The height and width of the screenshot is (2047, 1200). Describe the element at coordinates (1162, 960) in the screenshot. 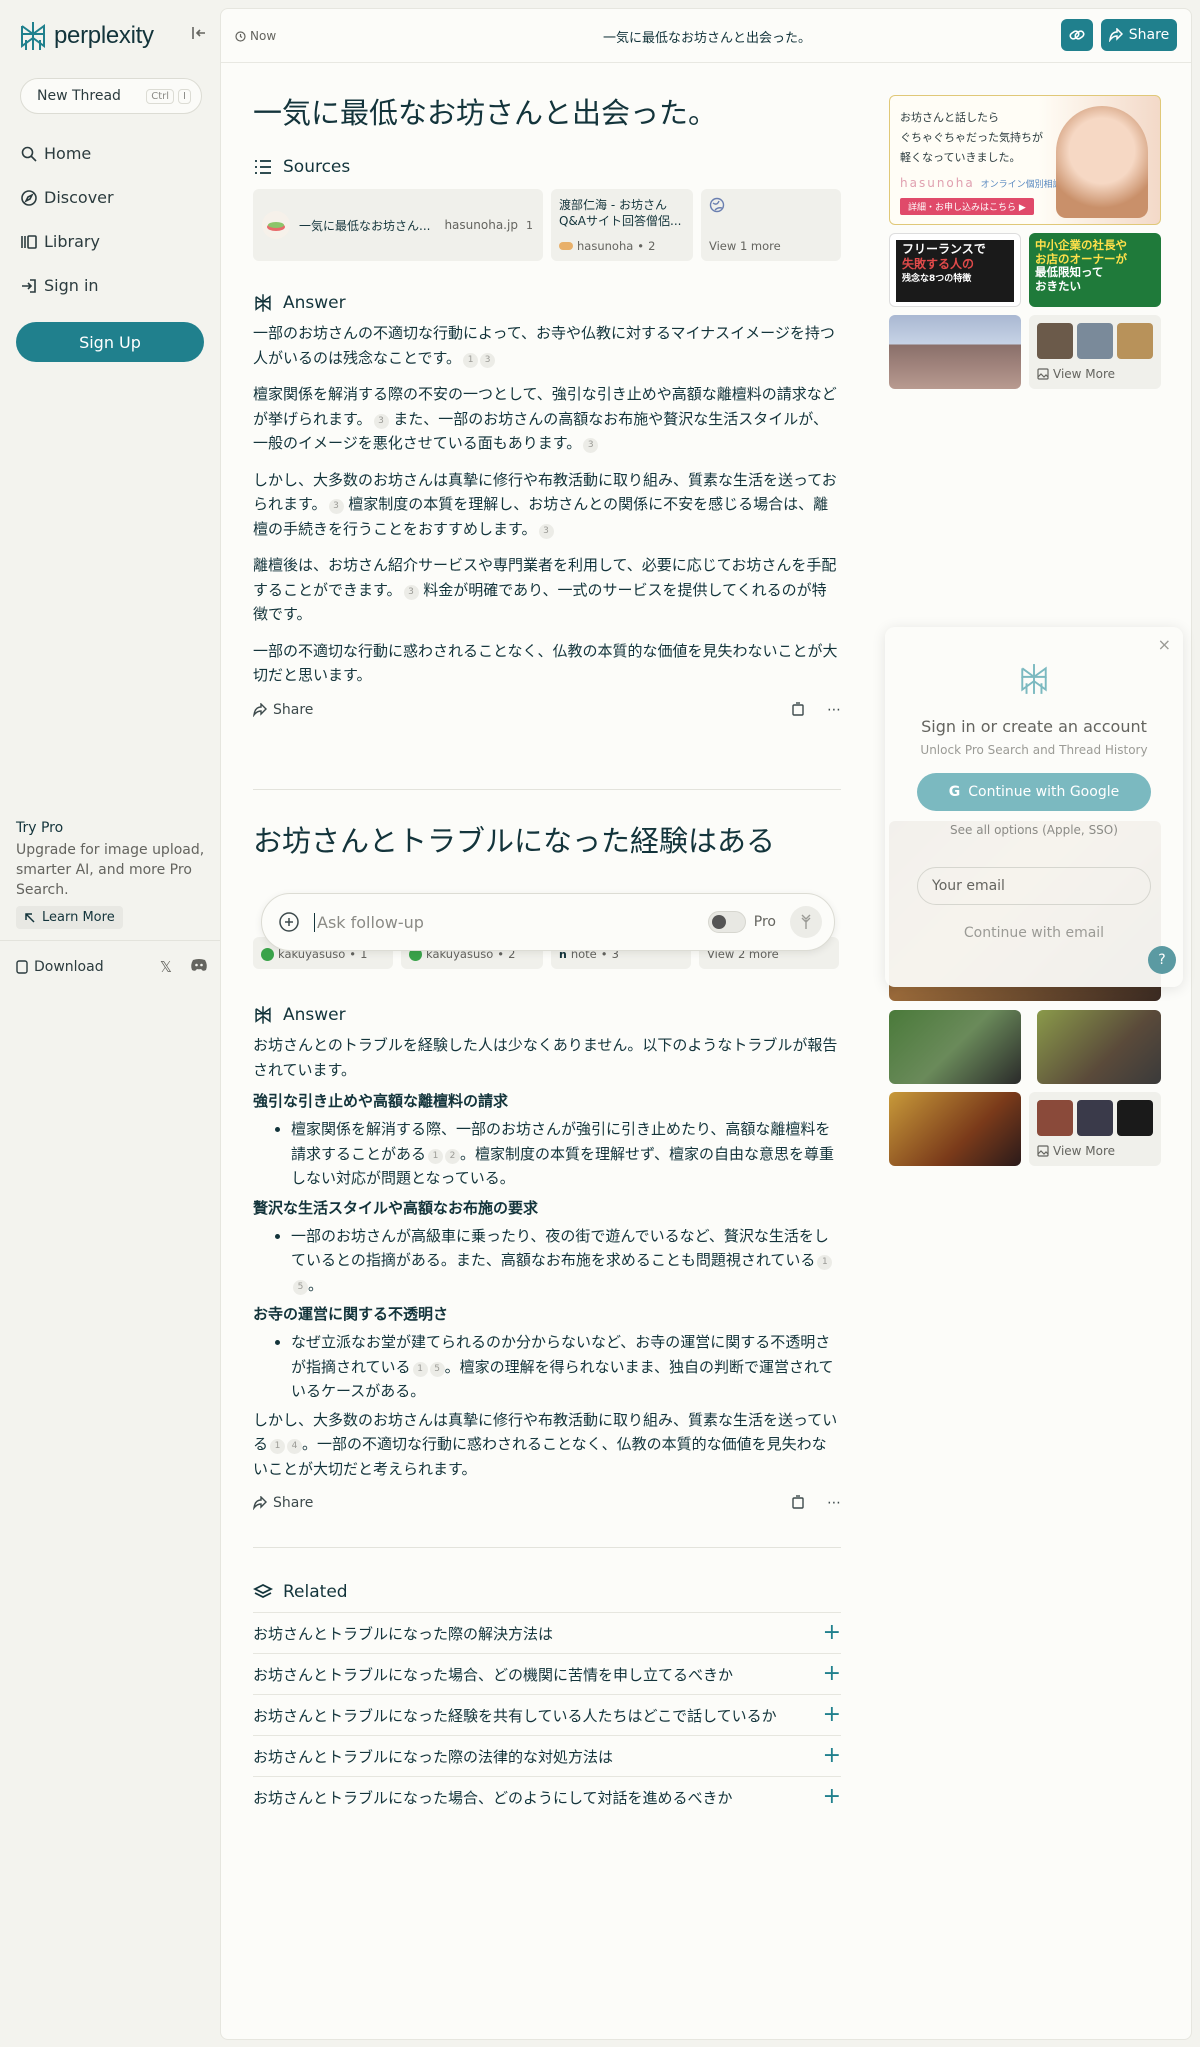

I see `help-button: ?` at that location.